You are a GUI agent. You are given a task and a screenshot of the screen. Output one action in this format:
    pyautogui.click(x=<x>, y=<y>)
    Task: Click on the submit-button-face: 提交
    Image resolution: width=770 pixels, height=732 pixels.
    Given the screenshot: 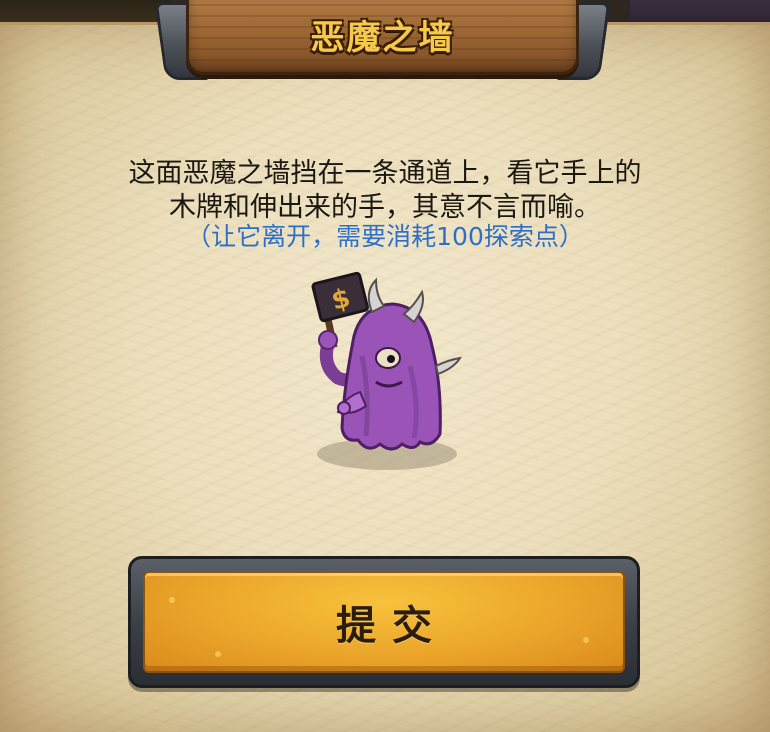 What is the action you would take?
    pyautogui.click(x=384, y=622)
    